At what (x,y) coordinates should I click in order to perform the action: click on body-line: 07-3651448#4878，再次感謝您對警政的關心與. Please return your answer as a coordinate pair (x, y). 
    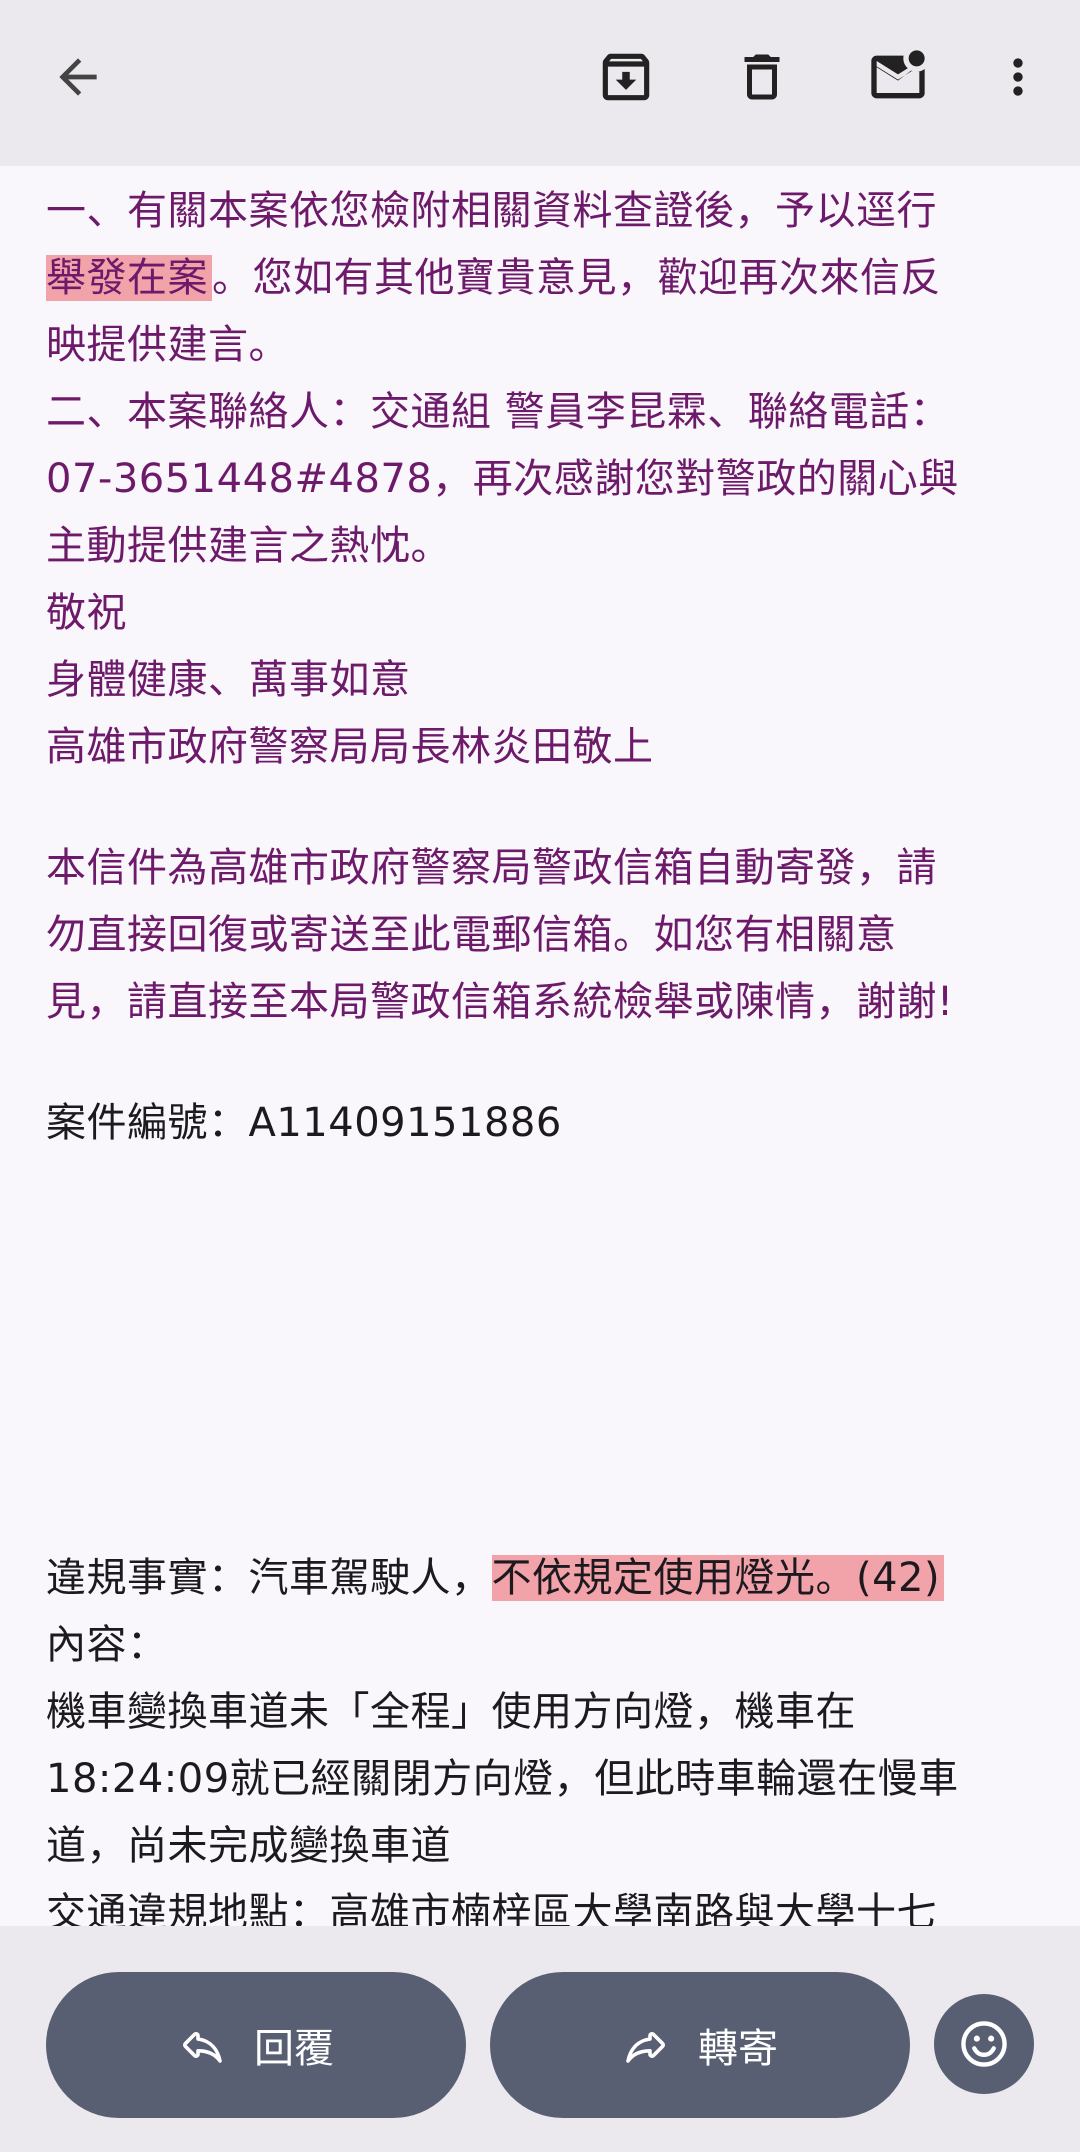
    Looking at the image, I should click on (502, 479).